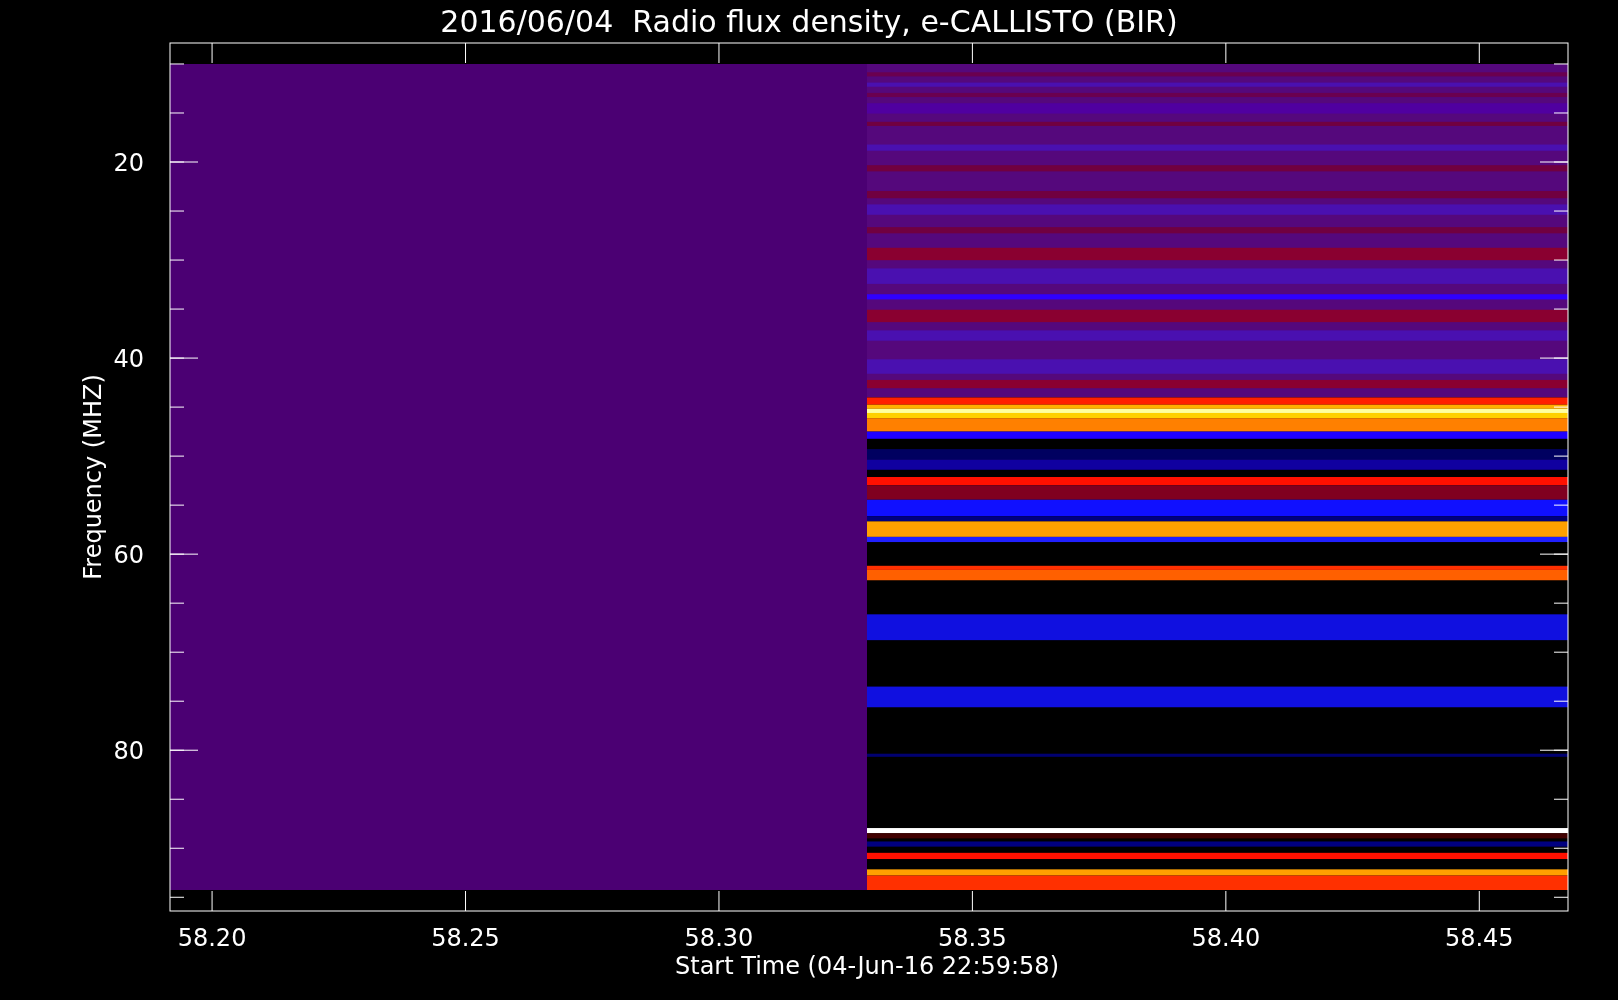 The image size is (1618, 1000). I want to click on y-tick-label: 60, so click(128, 555).